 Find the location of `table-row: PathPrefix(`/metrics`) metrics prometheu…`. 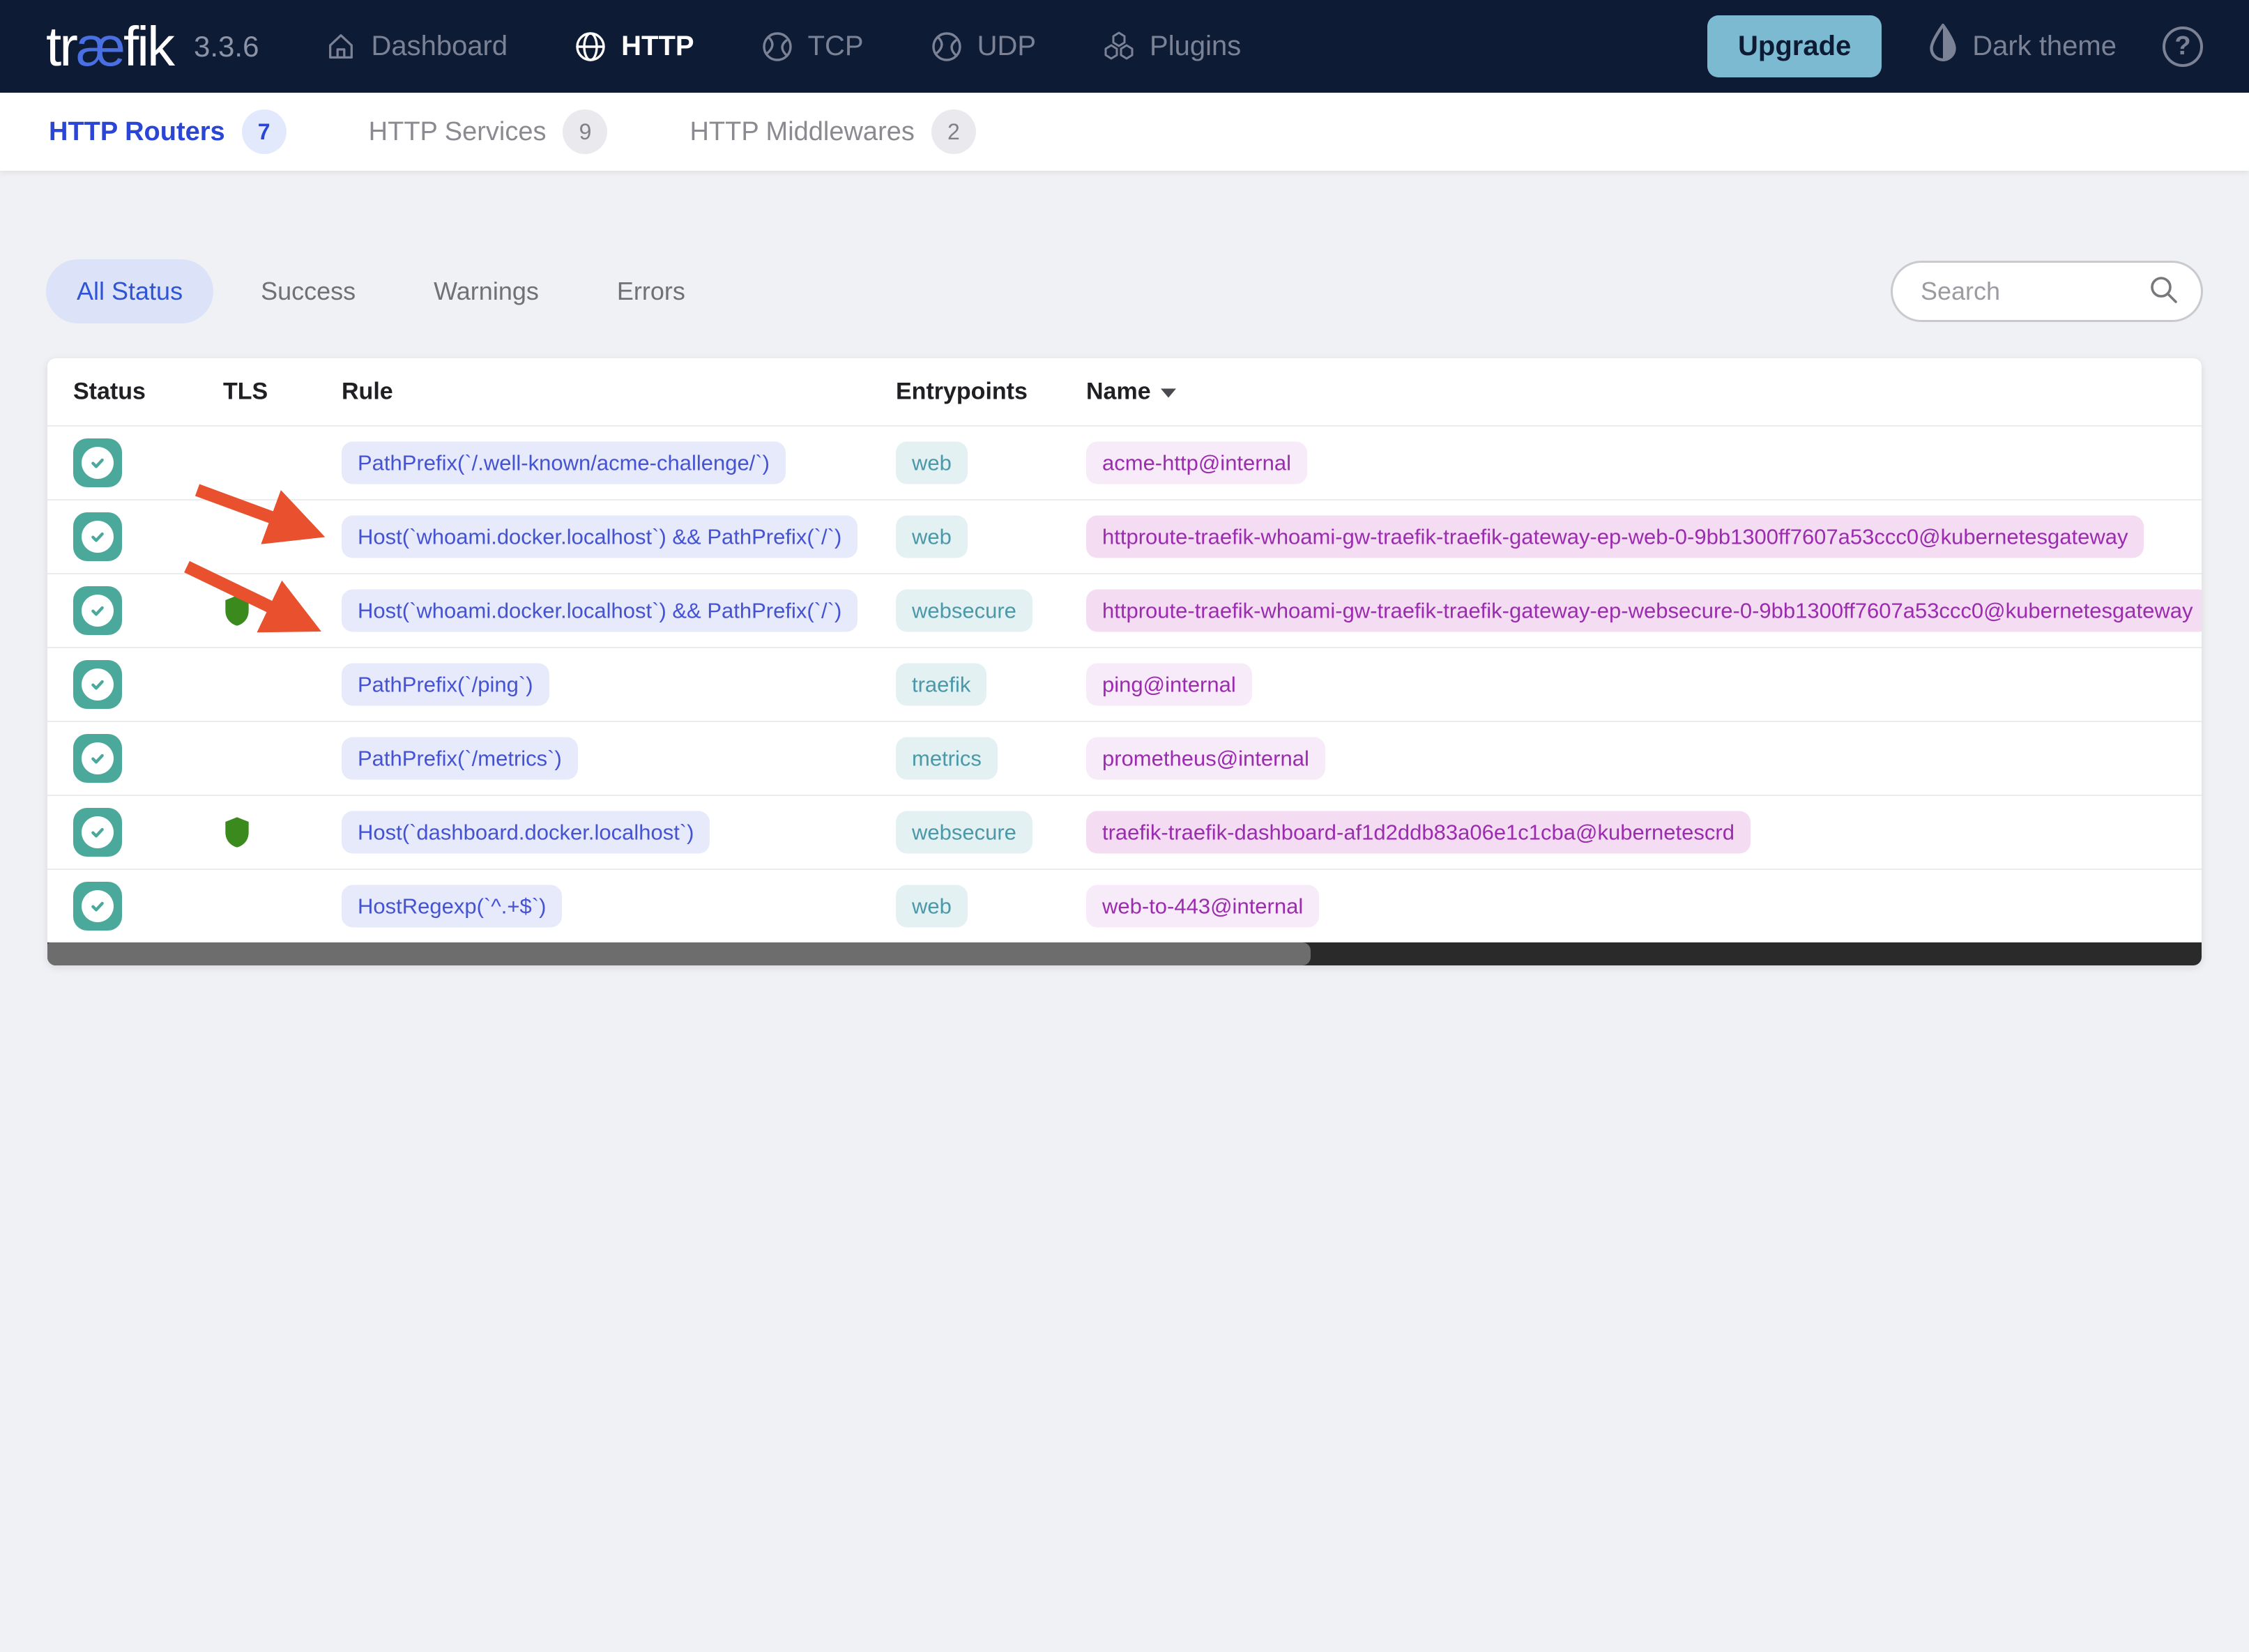

table-row: PathPrefix(`/metrics`) metrics prometheu… is located at coordinates (1124, 758).